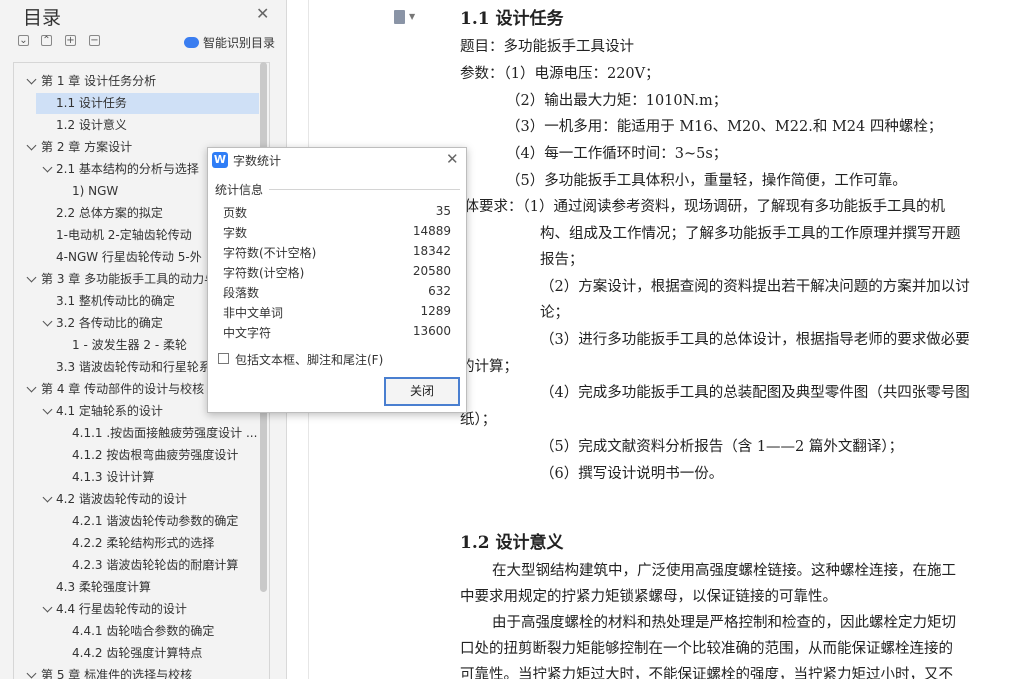 The height and width of the screenshot is (679, 1015). I want to click on doc-line: 具体要求：（1）通过阅读参考资料，现场调研，了解现有多功能扳手工具的机, so click(697, 207).